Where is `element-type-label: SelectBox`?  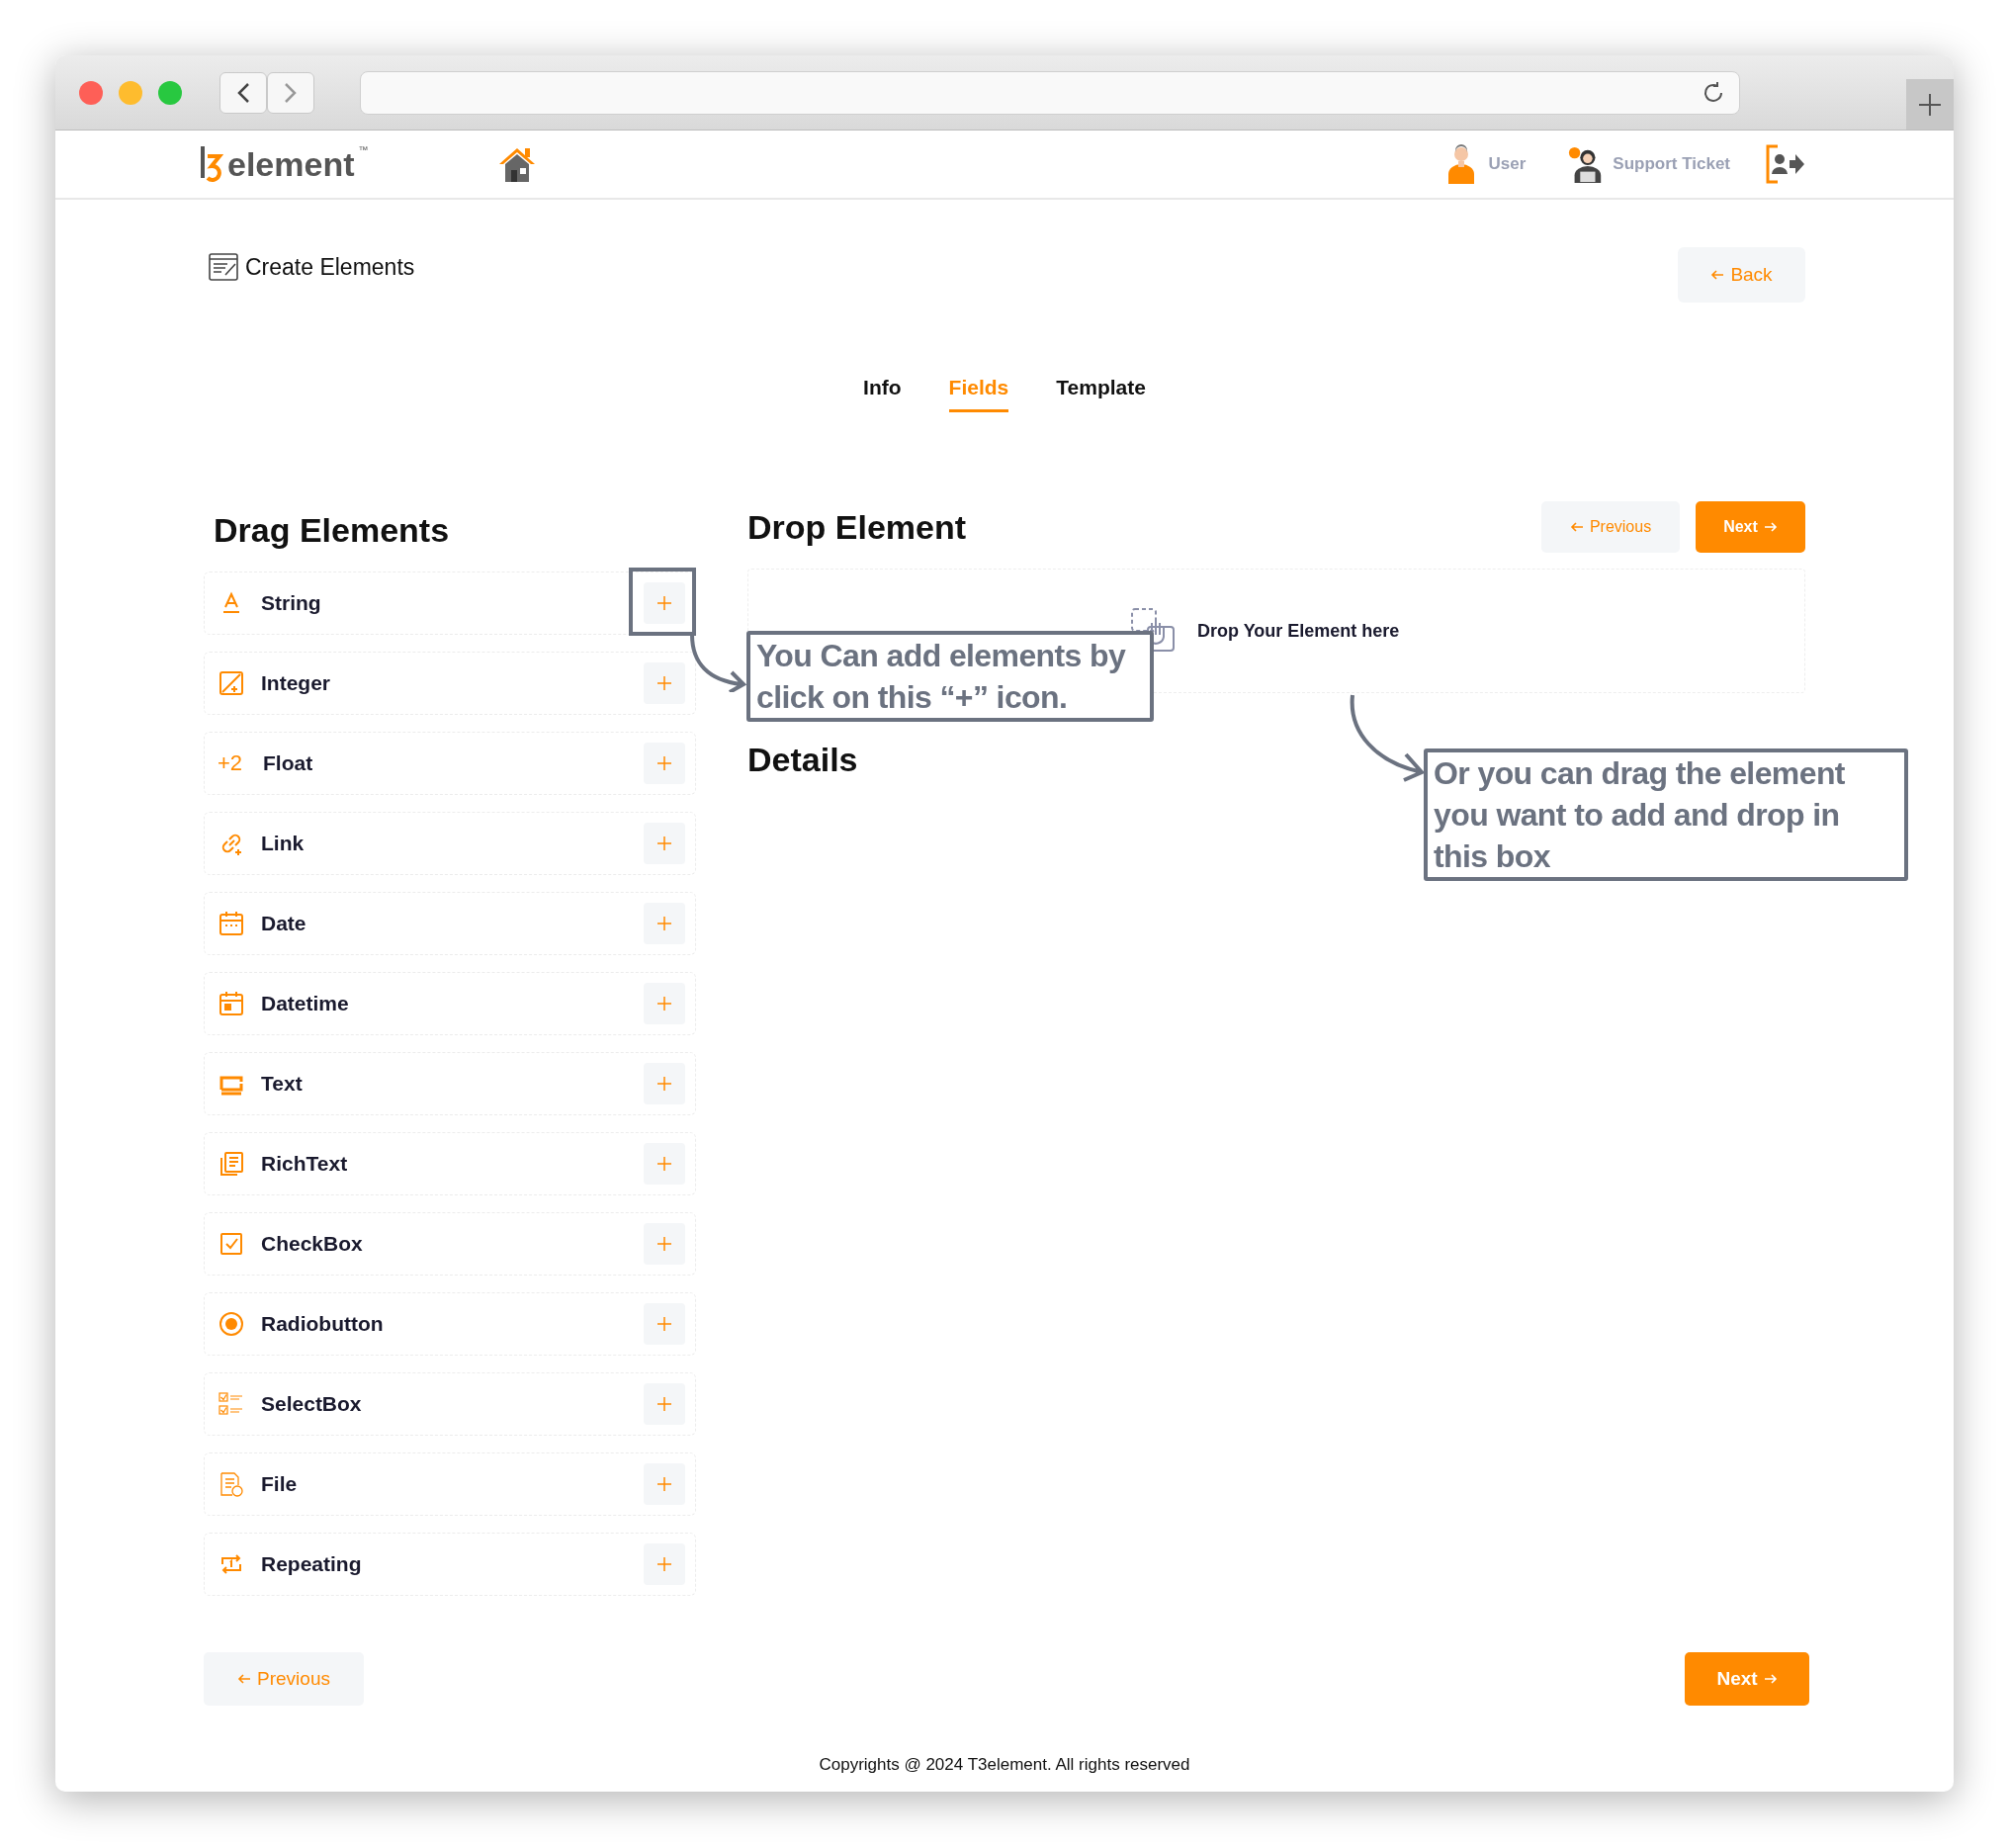
element-type-label: SelectBox is located at coordinates (312, 1404).